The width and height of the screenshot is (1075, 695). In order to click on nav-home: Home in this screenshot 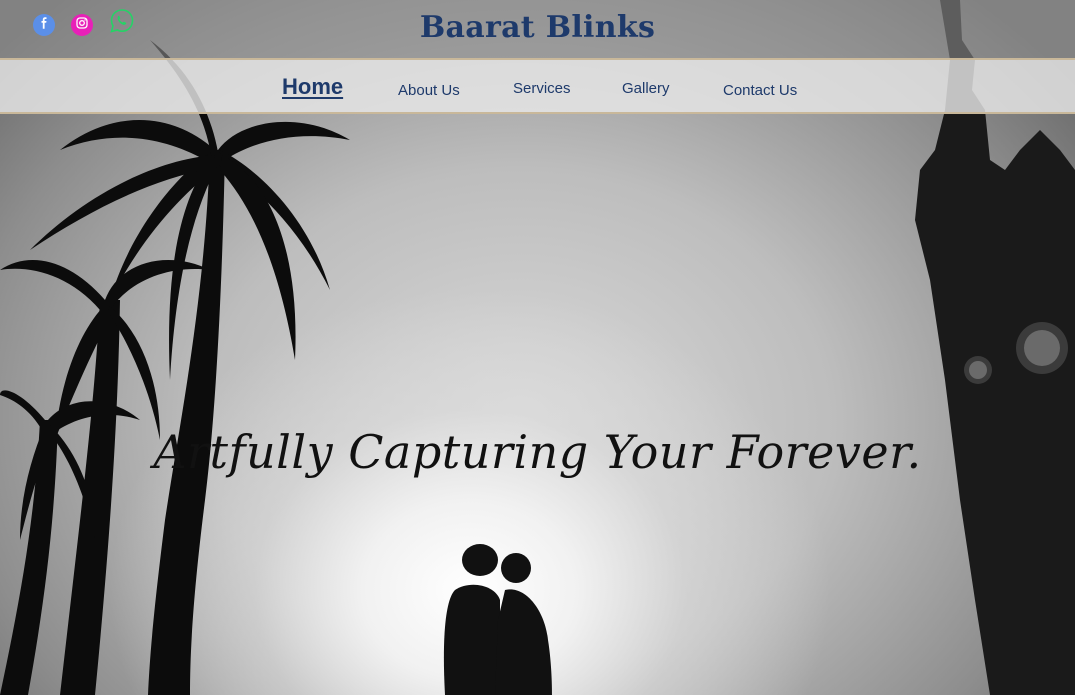, I will do `click(312, 87)`.